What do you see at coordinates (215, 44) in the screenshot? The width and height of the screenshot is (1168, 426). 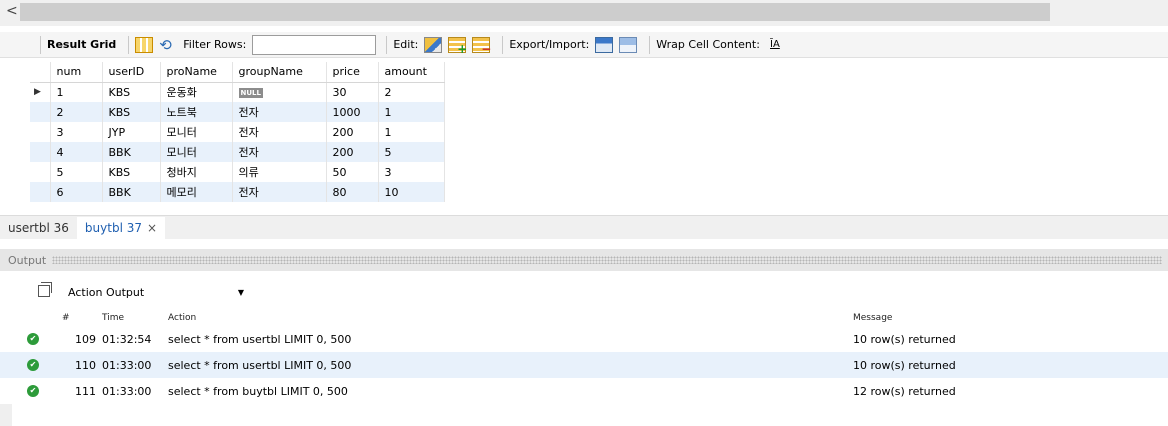 I see `filter-rows-label: Filter Rows:` at bounding box center [215, 44].